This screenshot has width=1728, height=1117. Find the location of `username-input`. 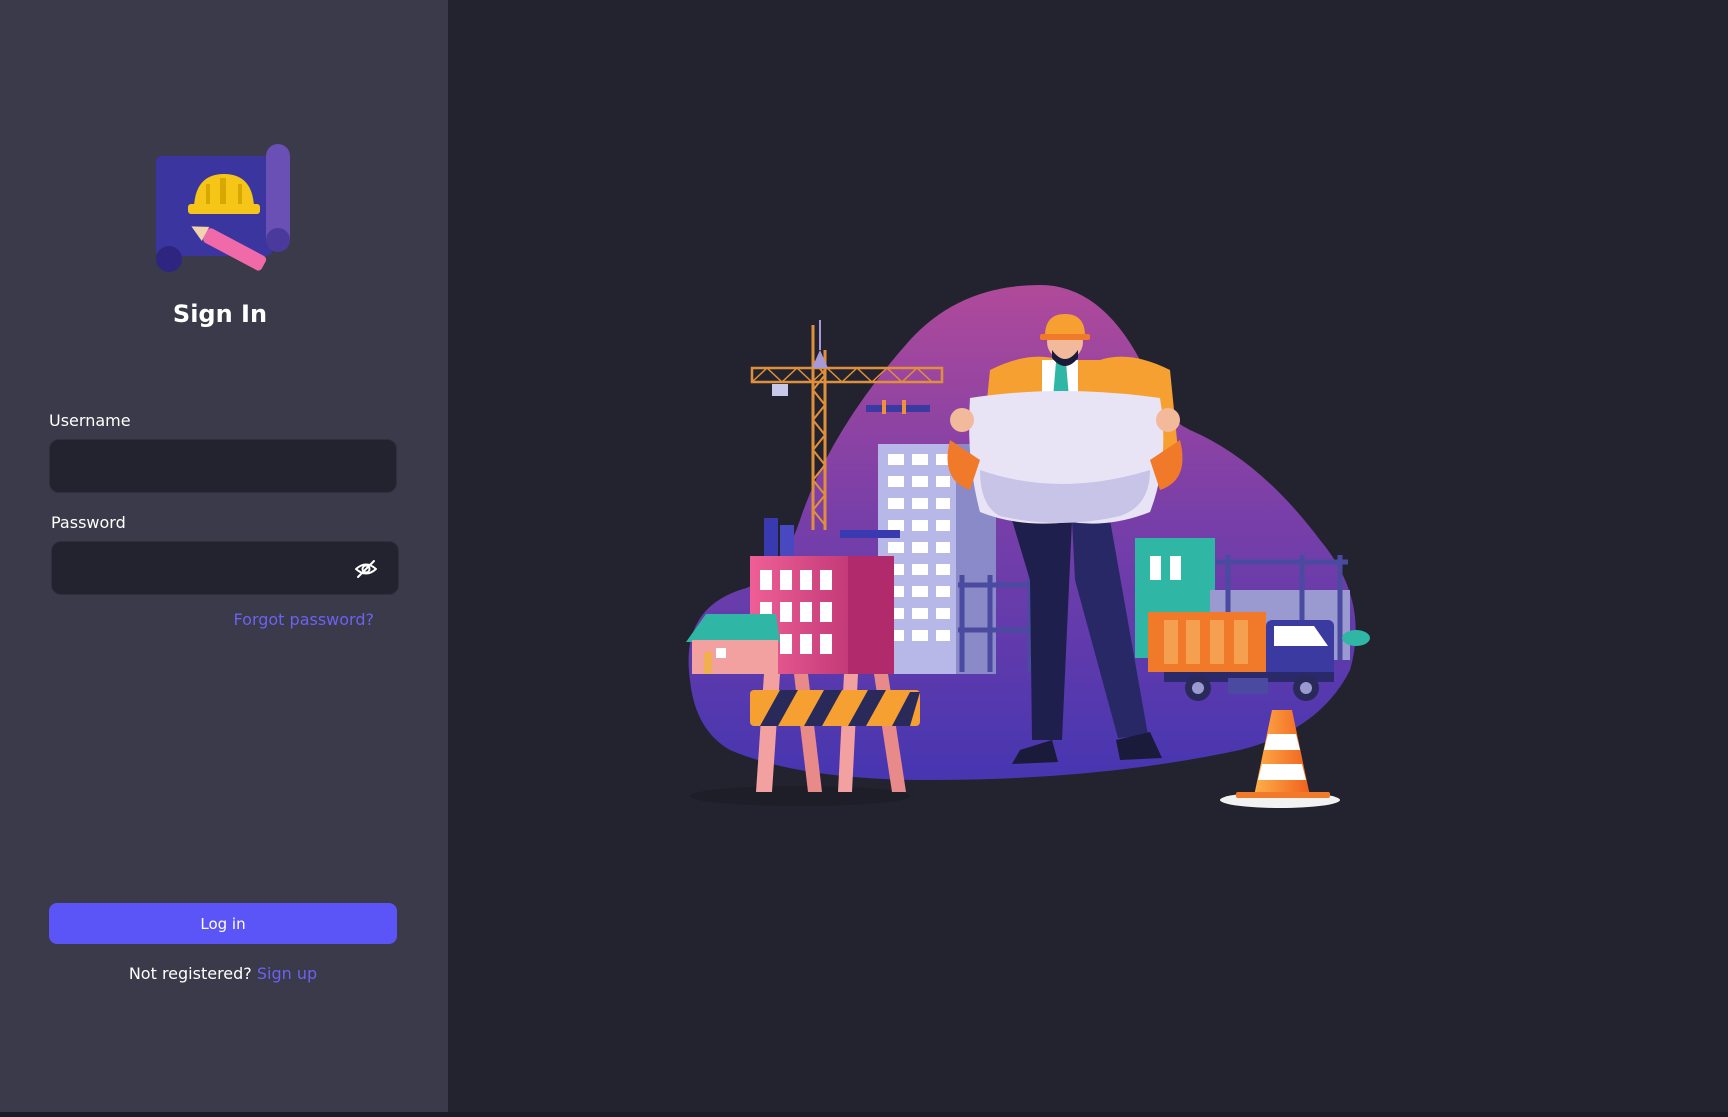

username-input is located at coordinates (223, 466).